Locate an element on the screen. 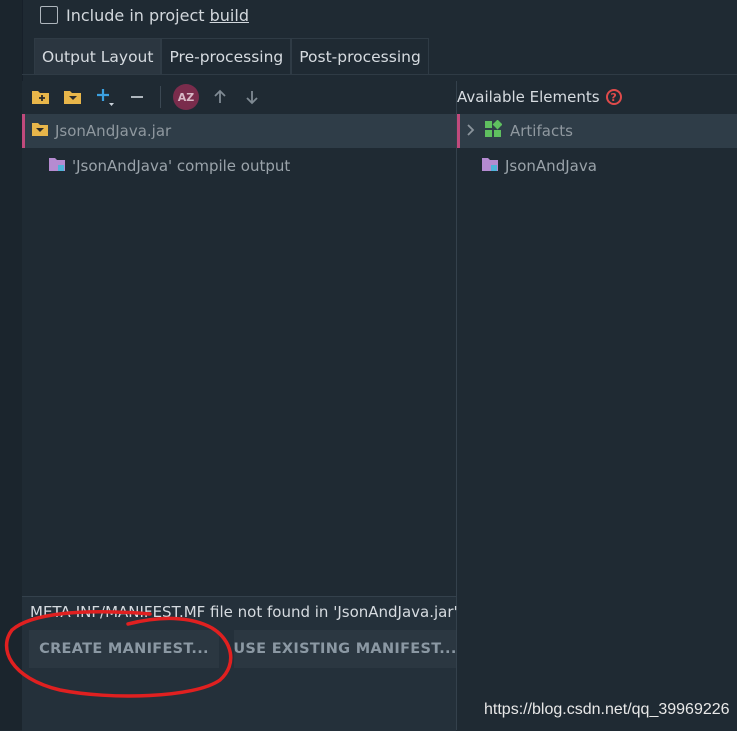 The height and width of the screenshot is (731, 737). tab-output-layout: Output Layout is located at coordinates (98, 56).